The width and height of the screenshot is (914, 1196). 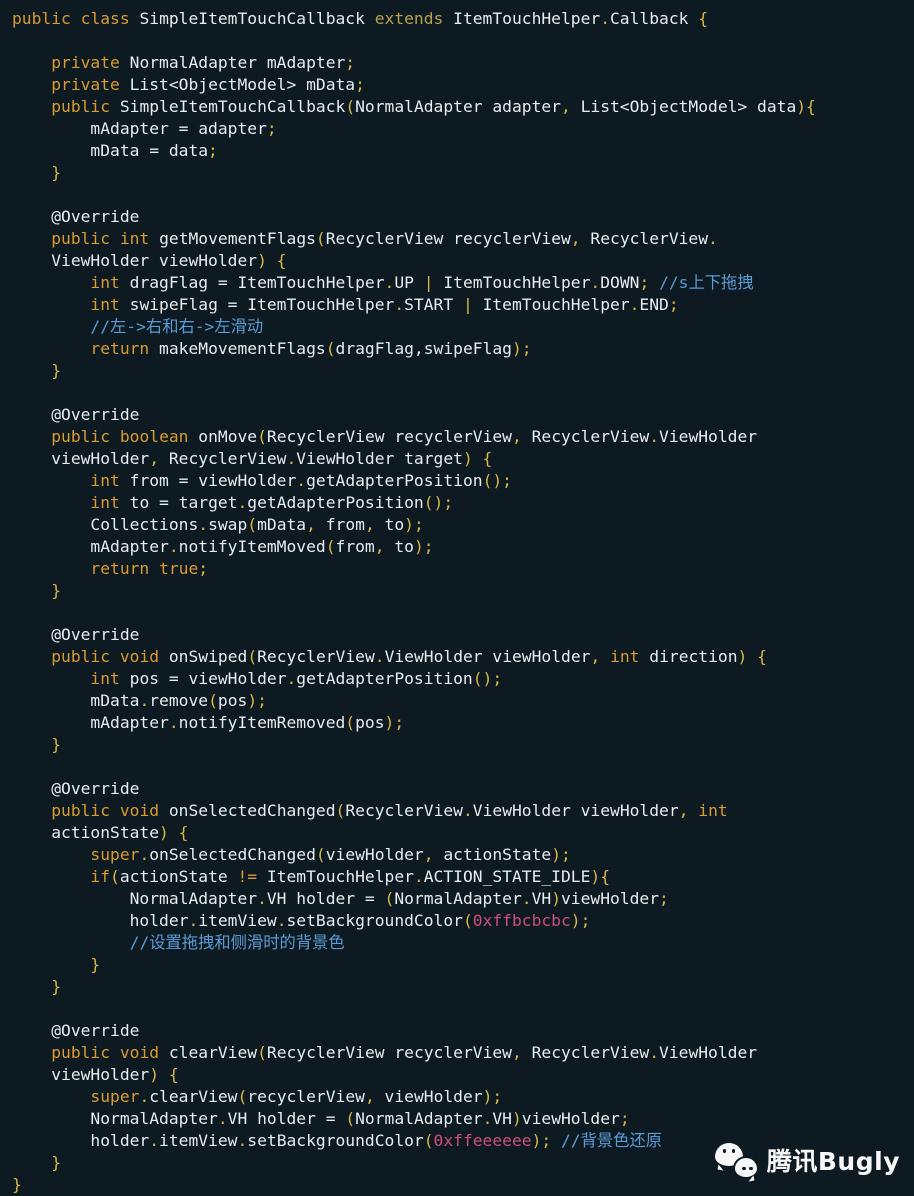 I want to click on code-token-id: swipeFlag = ItemTouchHelper, so click(x=257, y=304).